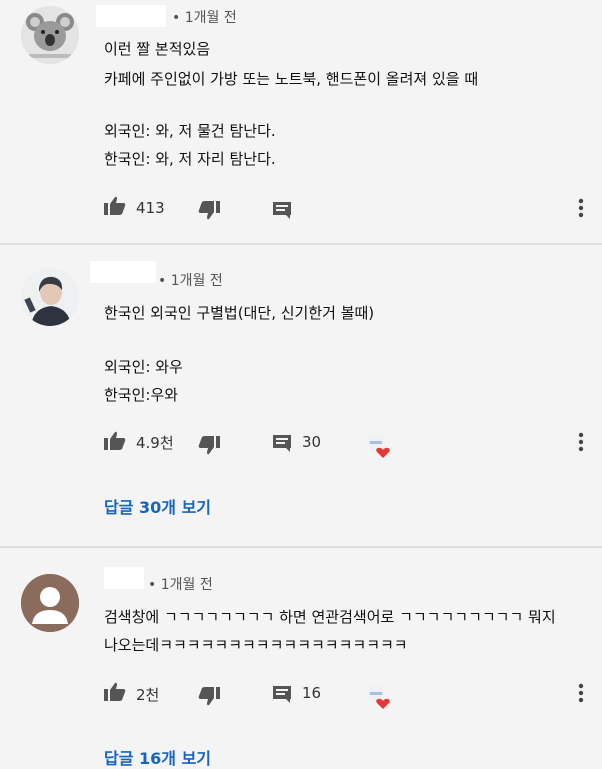  I want to click on comment-line: 이런 짤 본적있음, so click(157, 49).